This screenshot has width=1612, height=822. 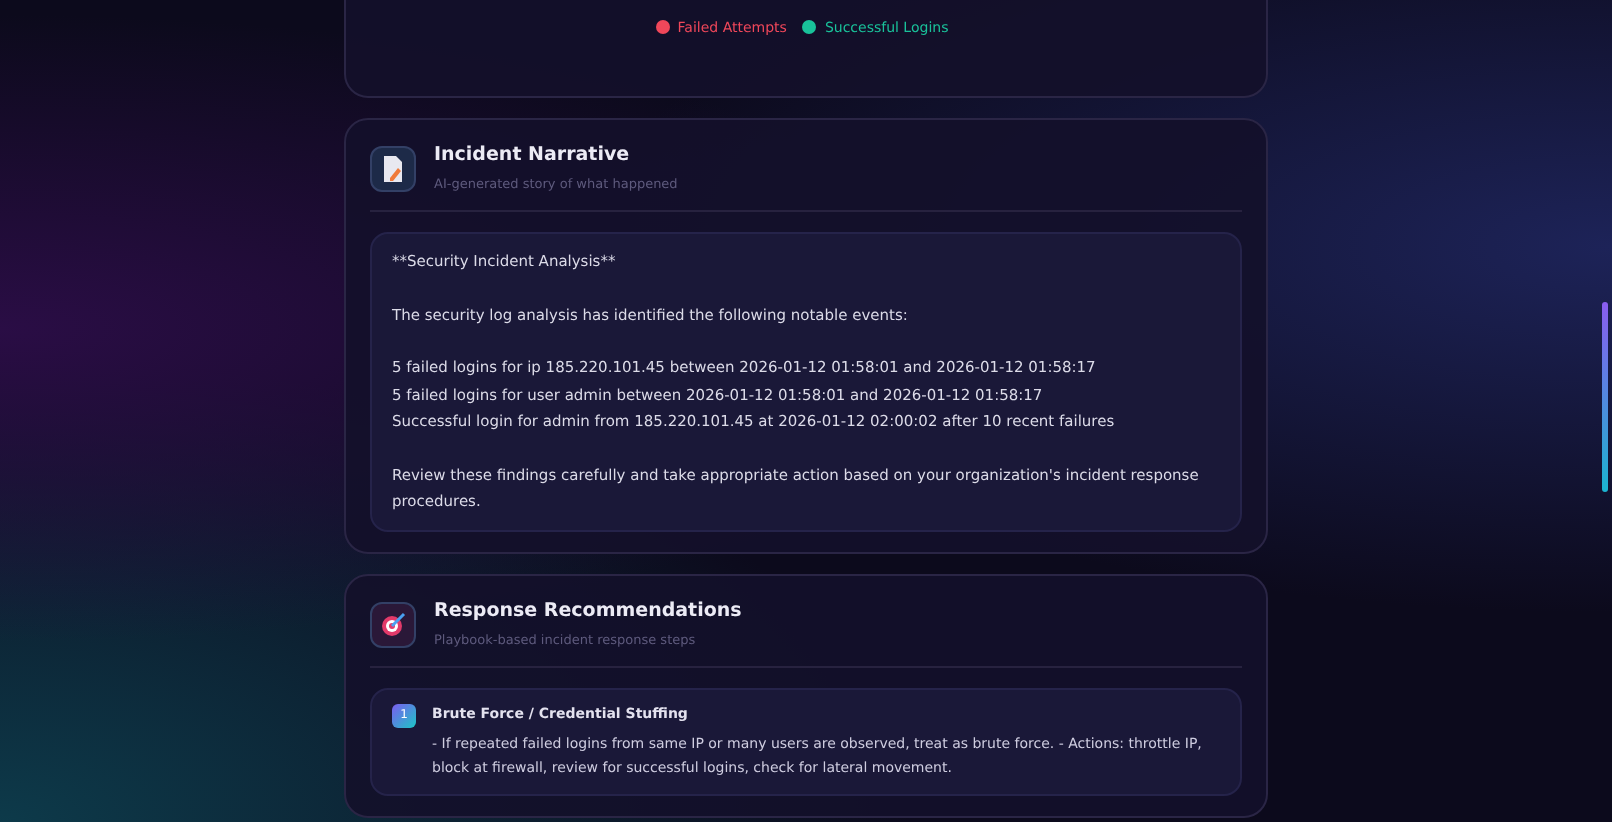 I want to click on section-title: Response Recommendations, so click(x=588, y=611).